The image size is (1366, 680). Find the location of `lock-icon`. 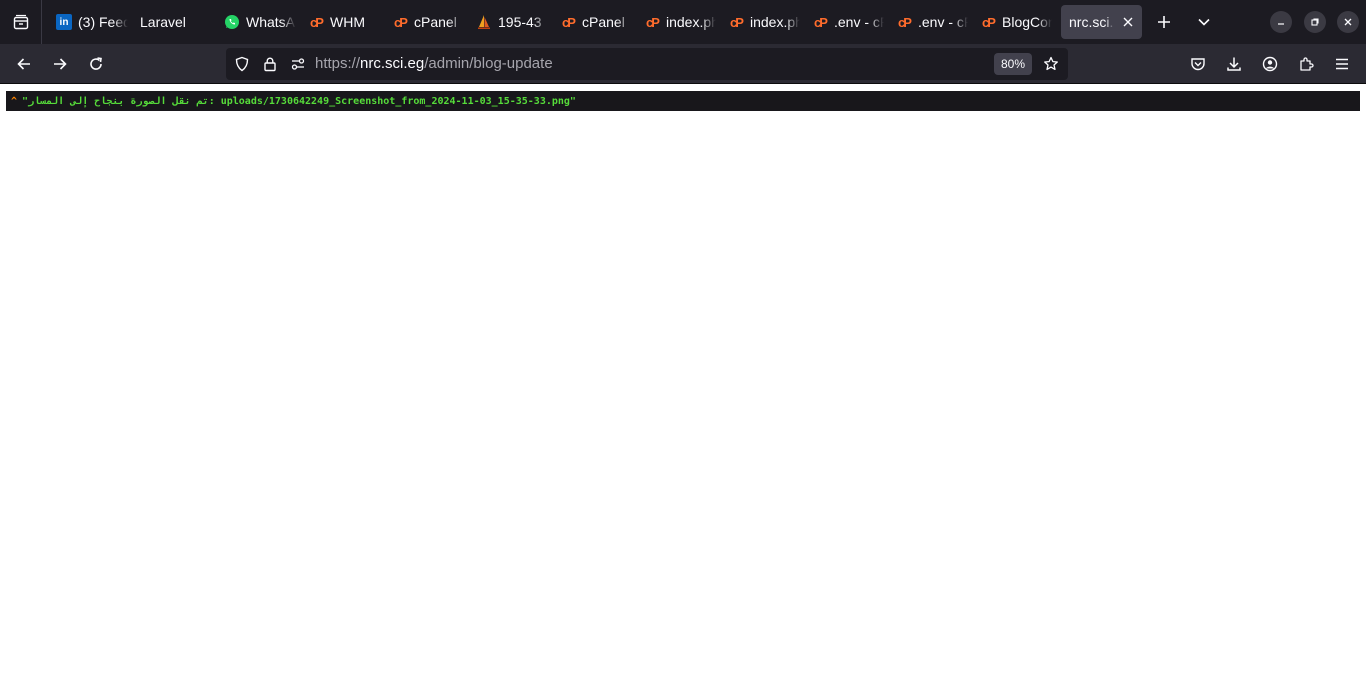

lock-icon is located at coordinates (270, 64).